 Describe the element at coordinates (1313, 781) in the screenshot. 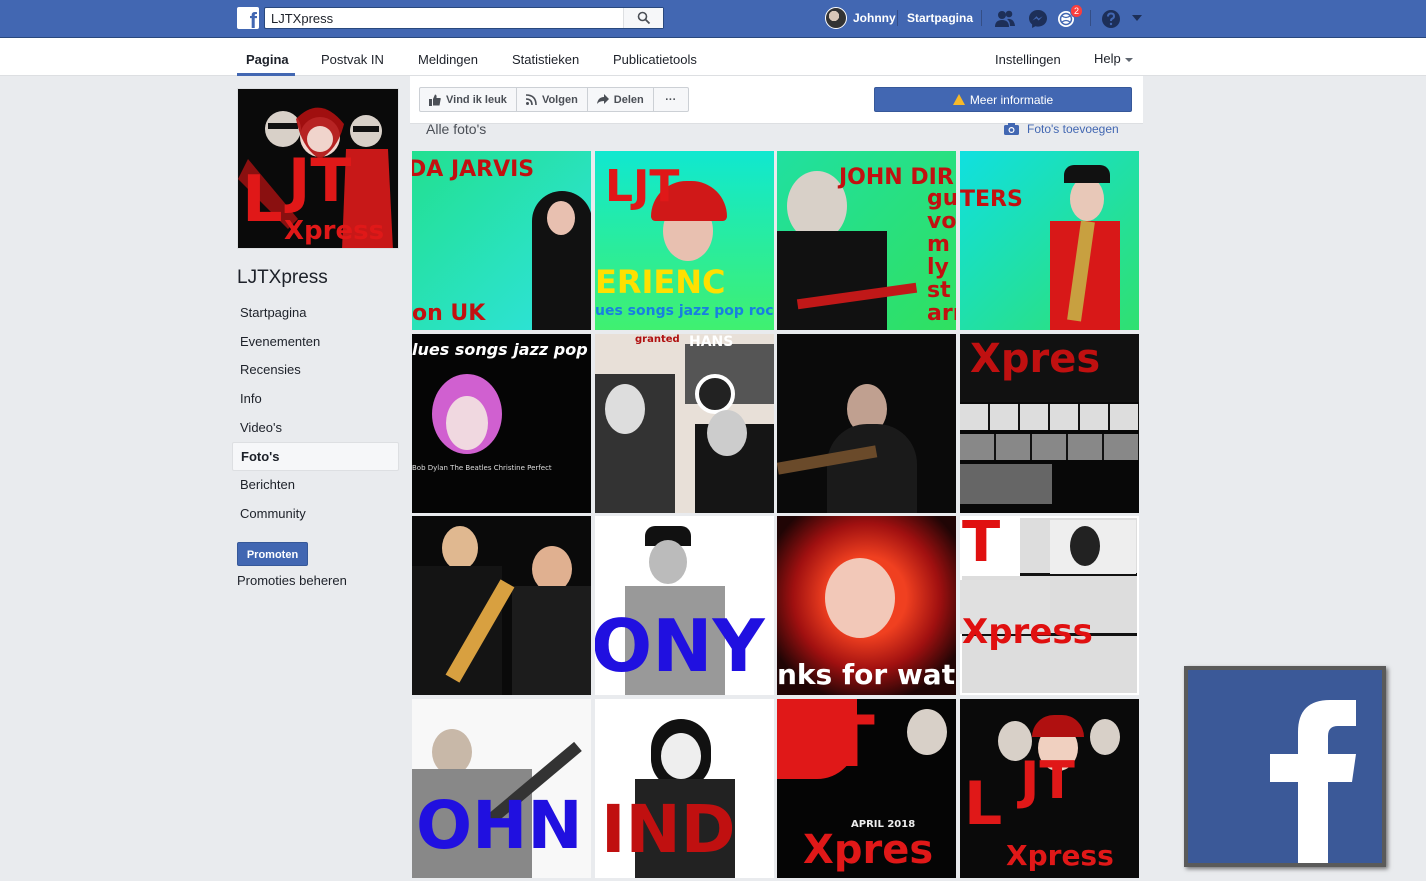

I see `facebook-f-icon` at that location.